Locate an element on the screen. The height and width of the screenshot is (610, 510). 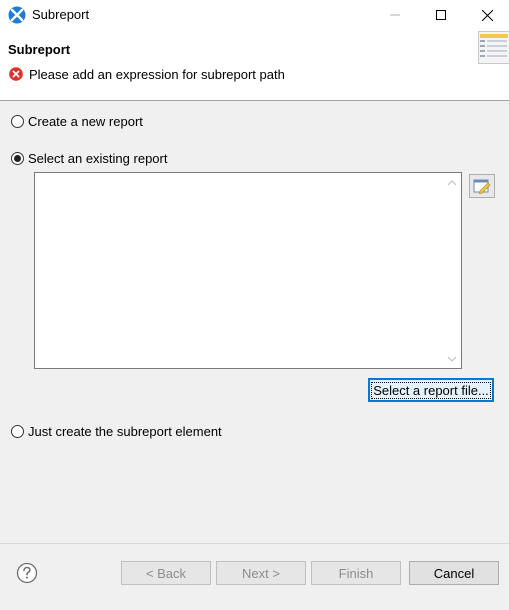
cancel-label: Cancel is located at coordinates (454, 573).